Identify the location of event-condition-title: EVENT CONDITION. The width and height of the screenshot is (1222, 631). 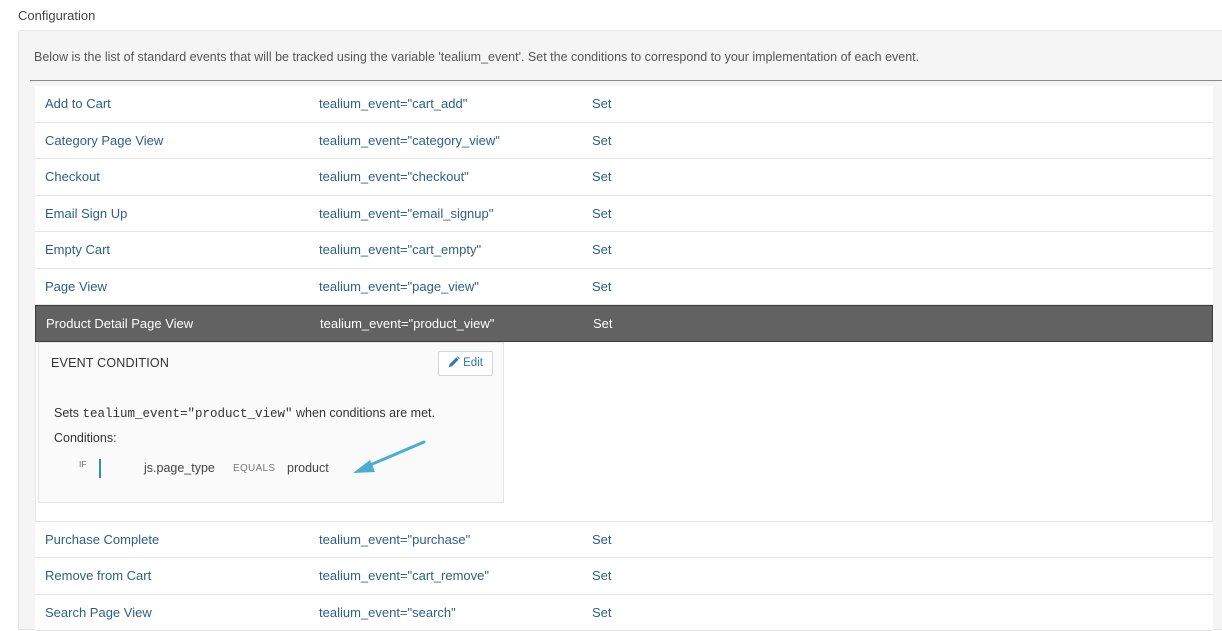
(110, 363).